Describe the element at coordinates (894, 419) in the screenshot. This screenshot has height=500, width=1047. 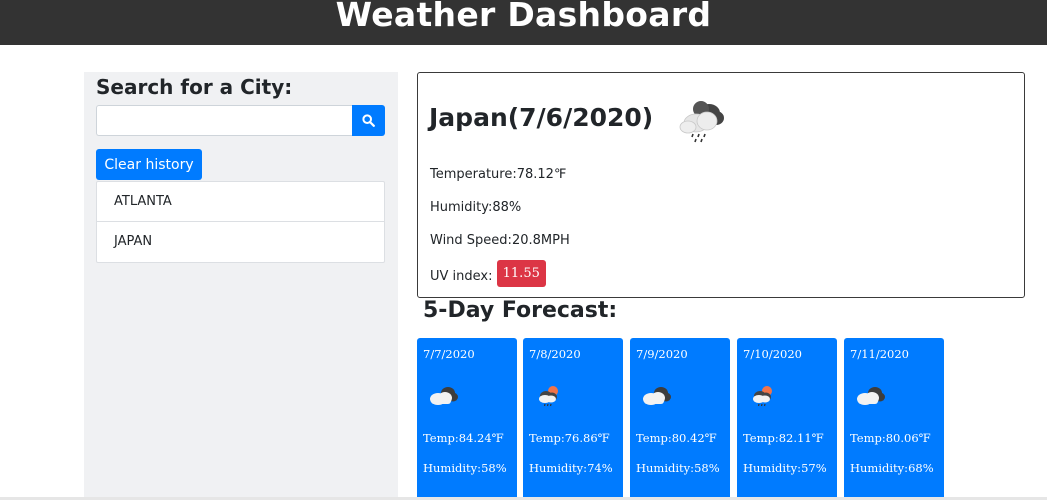
I see `forecast-card: 7/11/2020 Temp:80.06℉ Humidity:68%` at that location.